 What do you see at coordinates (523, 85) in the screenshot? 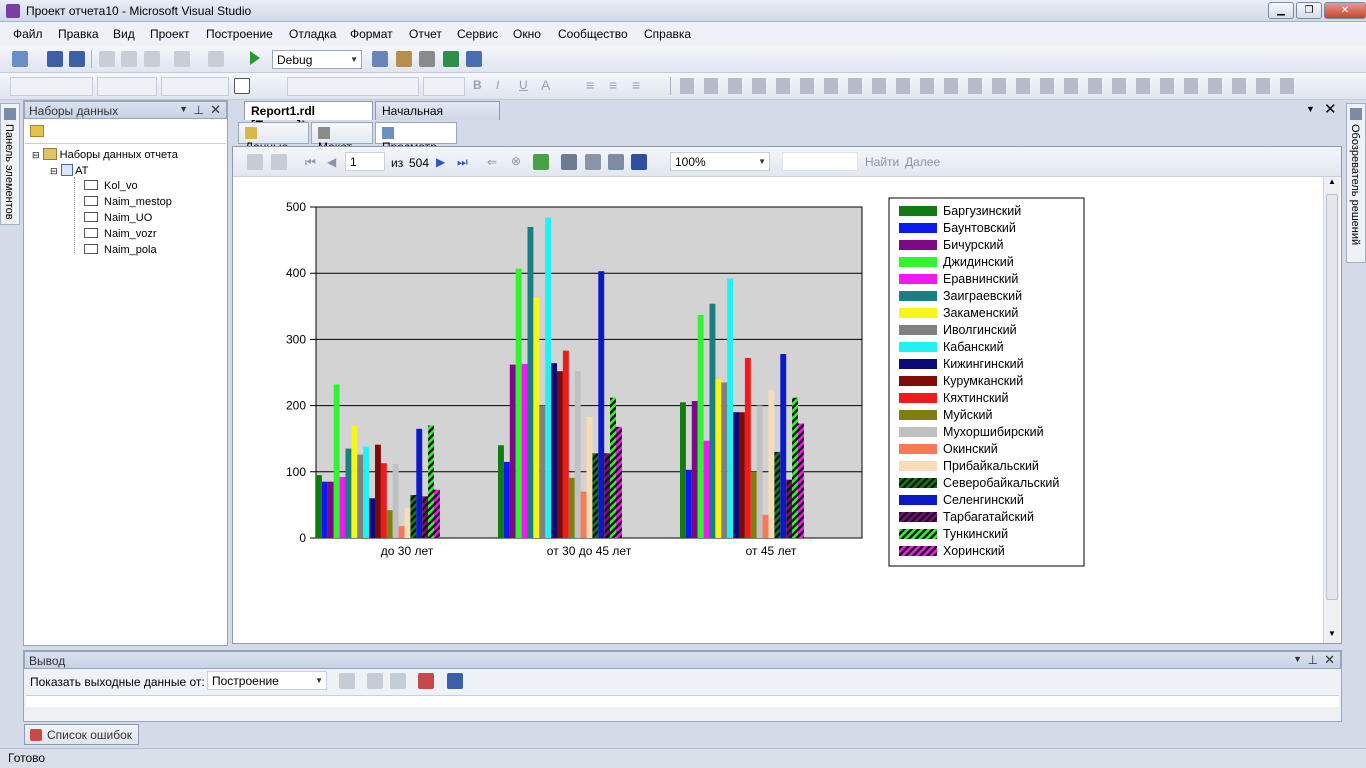
I see `underline-icon: U` at bounding box center [523, 85].